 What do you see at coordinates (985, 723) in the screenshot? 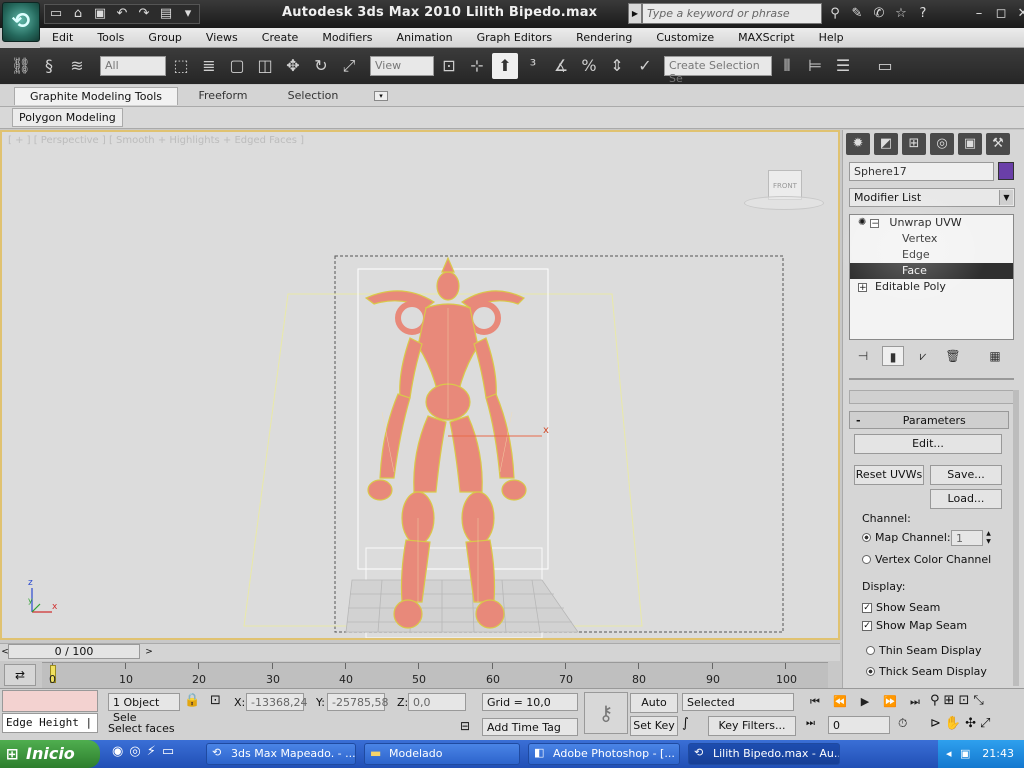
I see `maximize-viewport-icon: ⤢` at bounding box center [985, 723].